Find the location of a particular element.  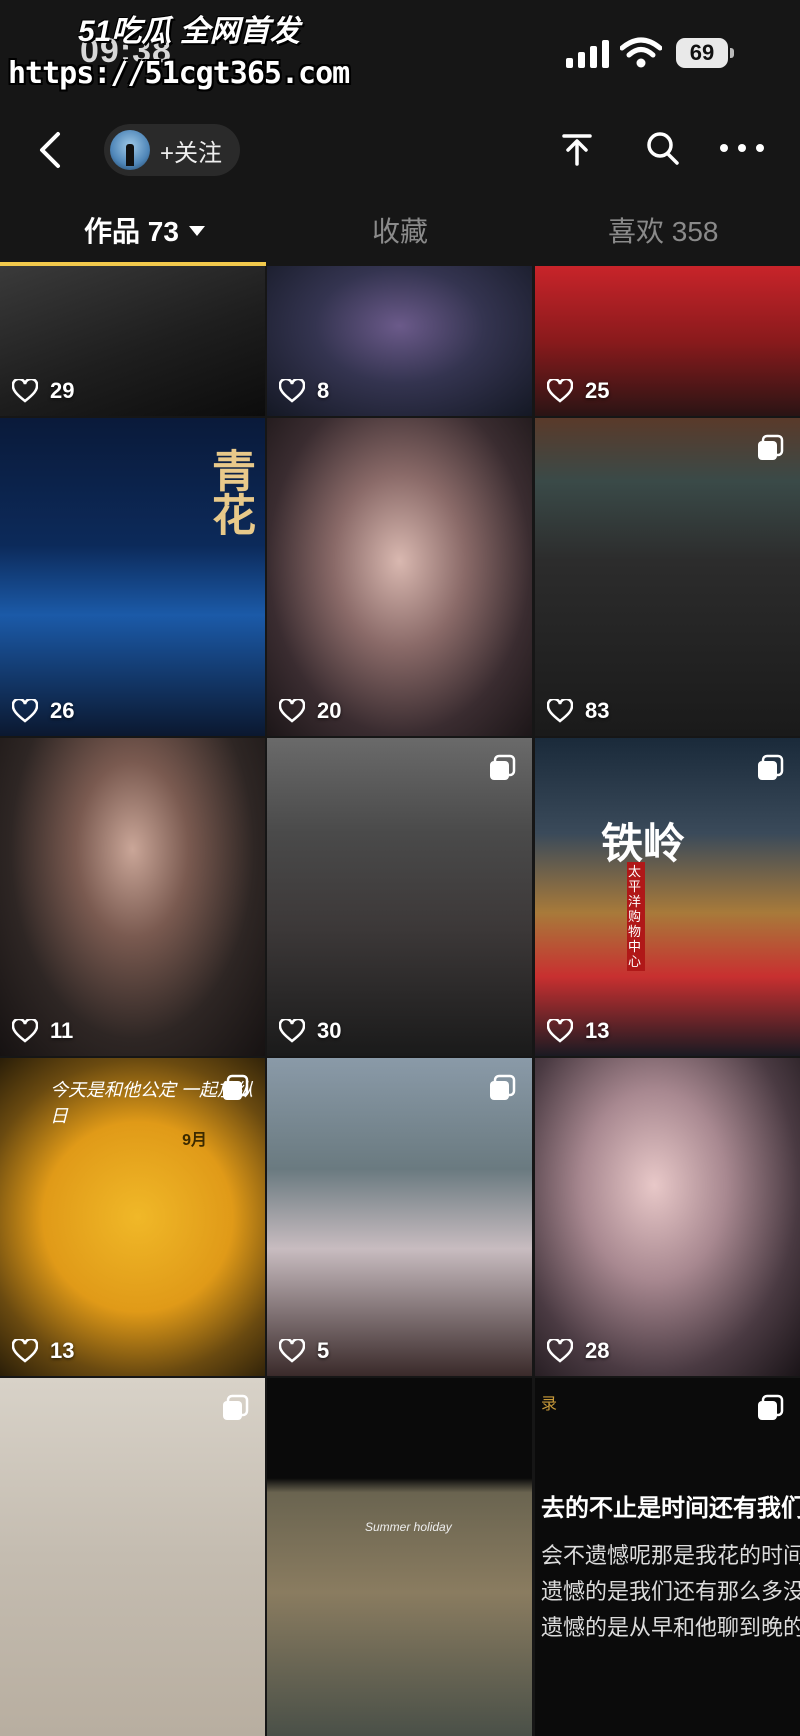

watermark-brand: 51吃瓜 全网首发 is located at coordinates (189, 31).